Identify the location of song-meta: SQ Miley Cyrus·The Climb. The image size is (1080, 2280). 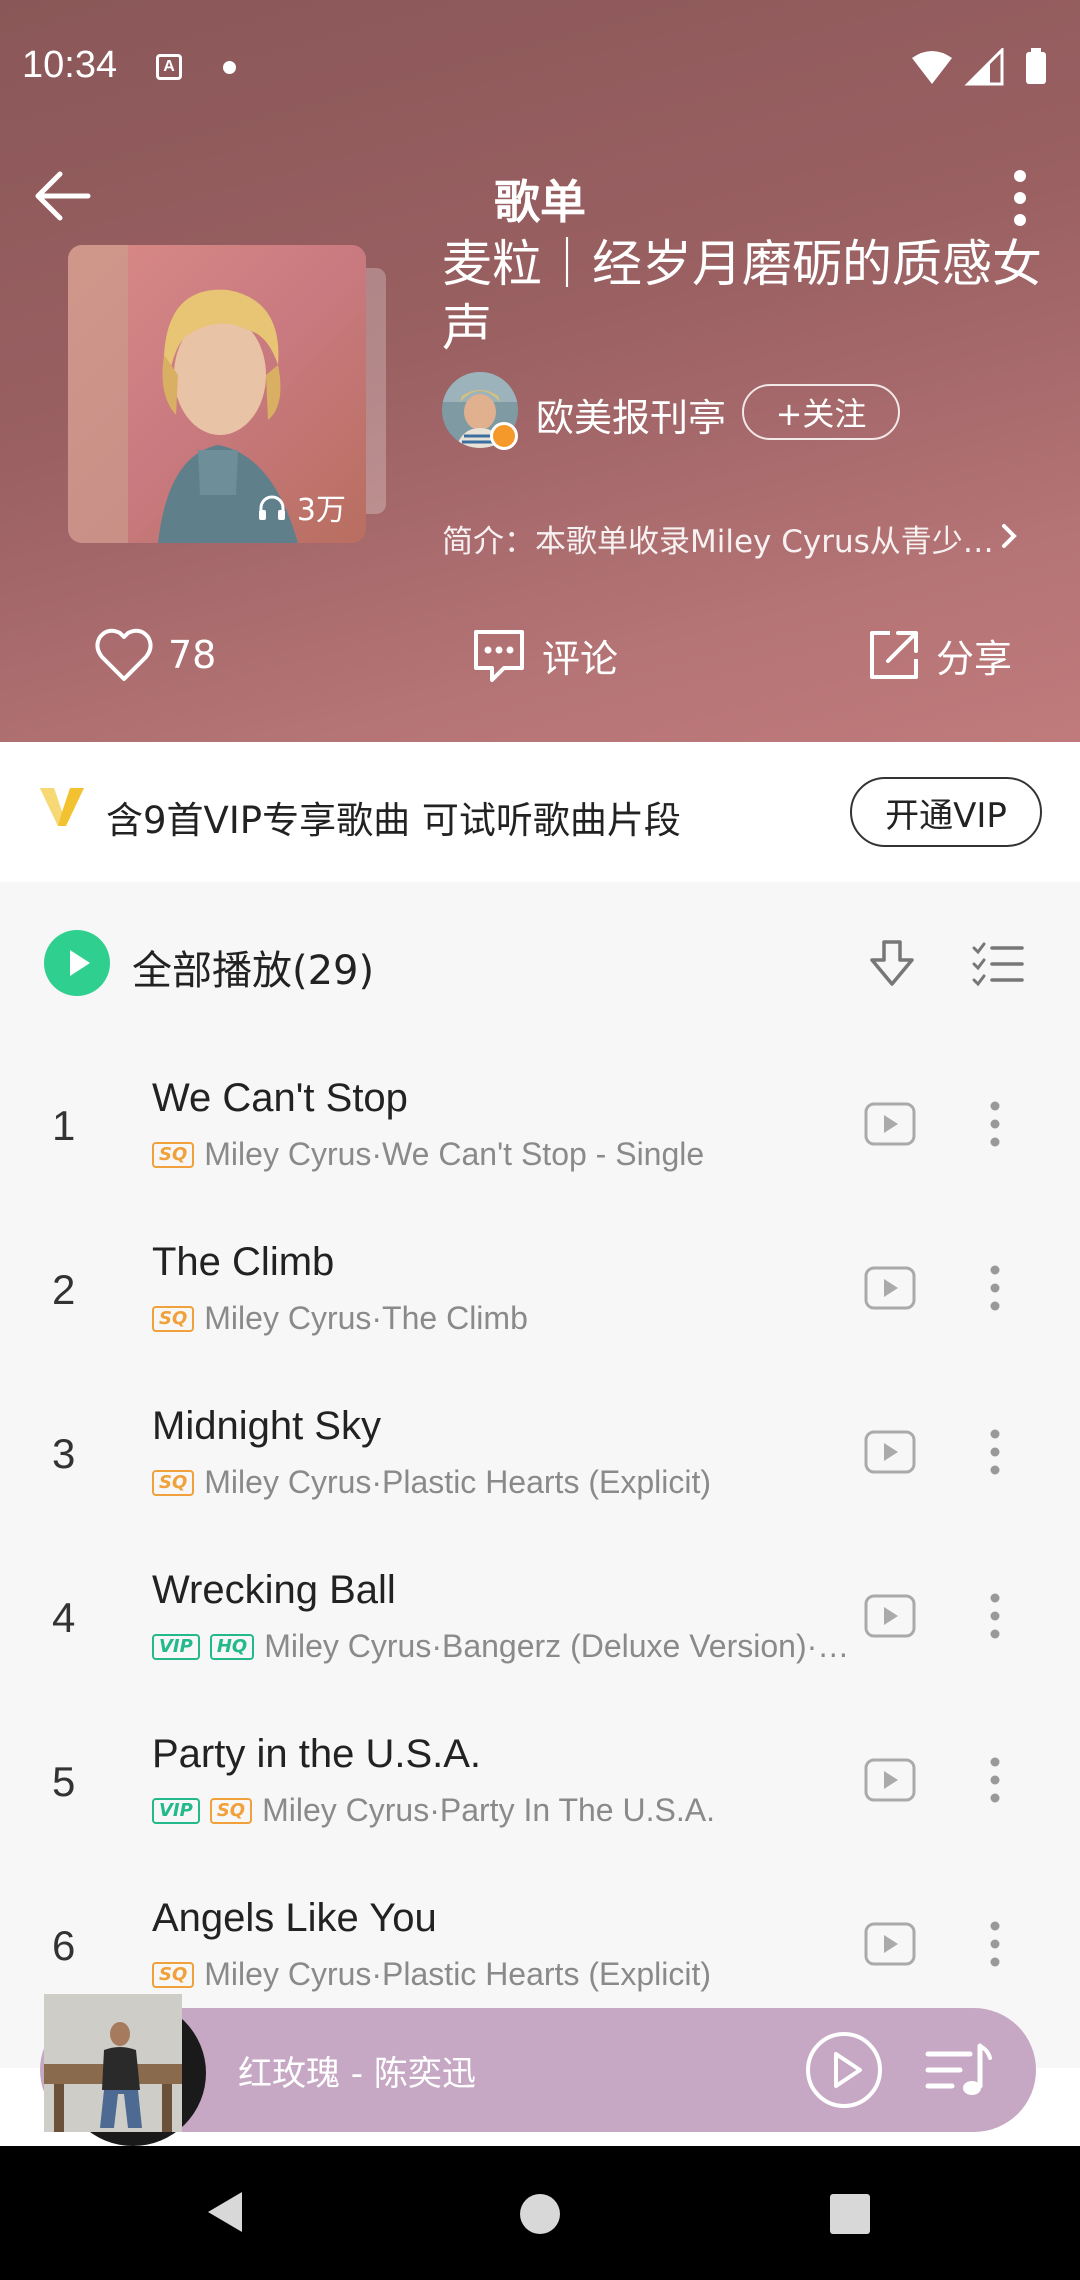
(507, 1318).